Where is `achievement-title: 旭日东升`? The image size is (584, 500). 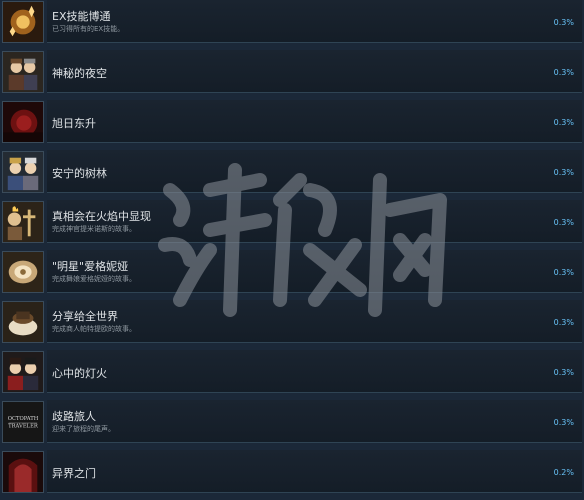 achievement-title: 旭日东升 is located at coordinates (74, 123).